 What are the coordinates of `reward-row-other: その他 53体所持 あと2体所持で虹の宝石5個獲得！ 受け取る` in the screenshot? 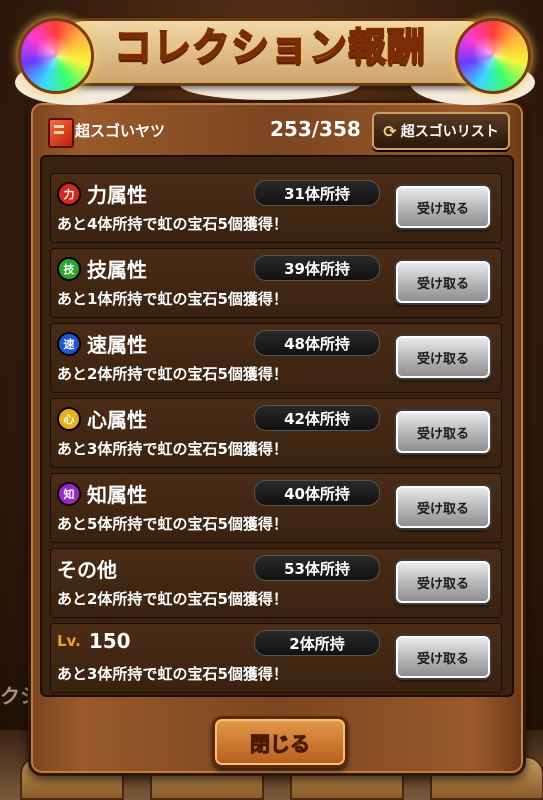 It's located at (276, 583).